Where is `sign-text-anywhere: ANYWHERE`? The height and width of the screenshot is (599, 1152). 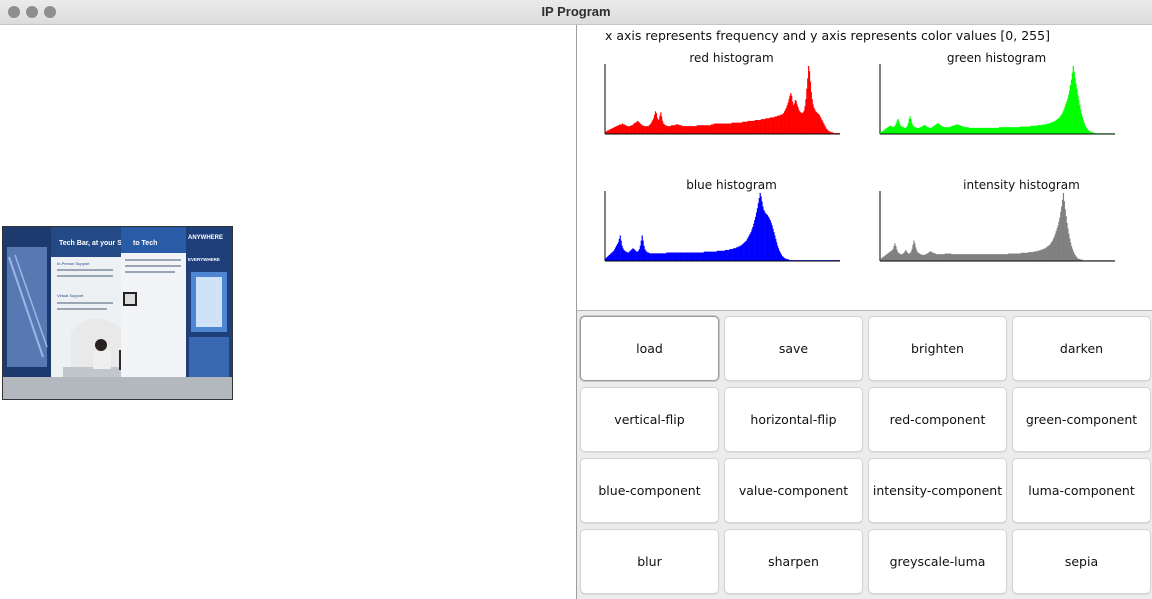
sign-text-anywhere: ANYWHERE is located at coordinates (205, 238).